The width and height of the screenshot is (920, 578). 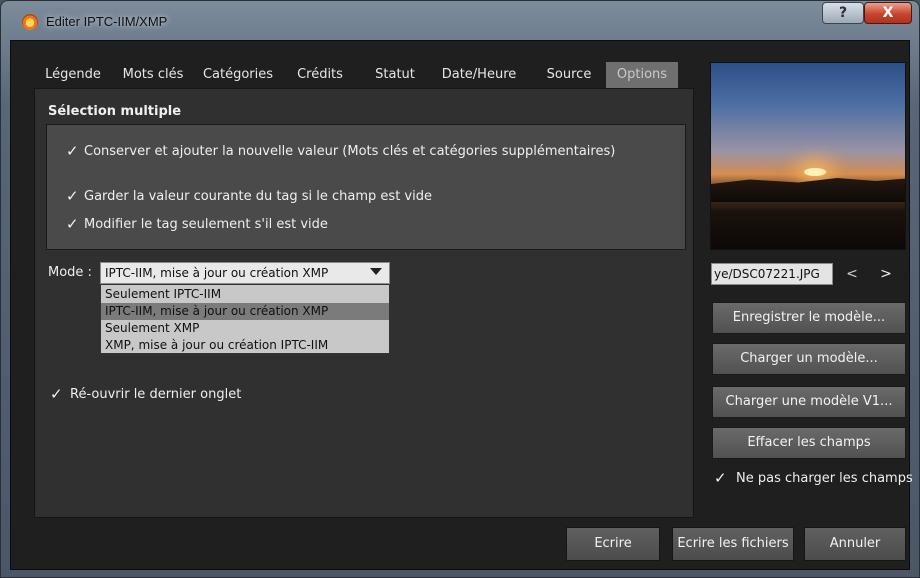 I want to click on tab-categories: Catégories, so click(x=238, y=75).